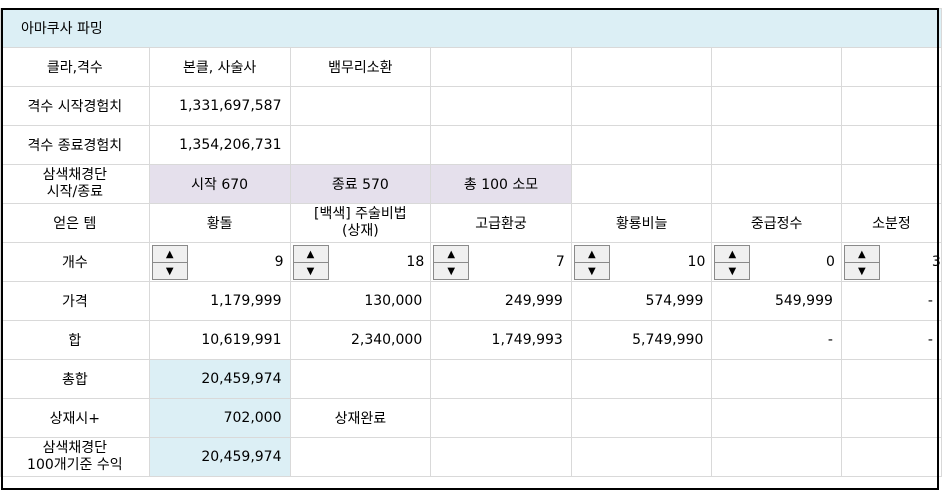 The image size is (942, 496). Describe the element at coordinates (360, 67) in the screenshot. I see `class-value-2: 뱀무리소환` at that location.